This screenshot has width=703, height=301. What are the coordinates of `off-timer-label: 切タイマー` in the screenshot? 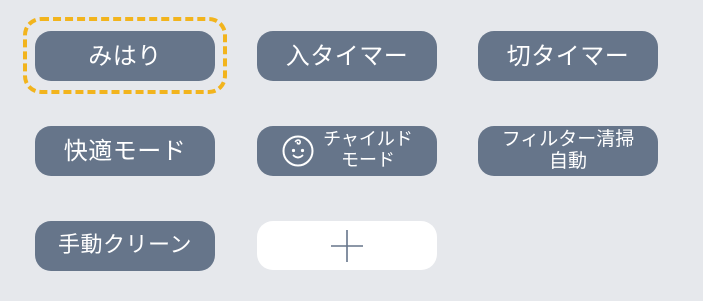 It's located at (568, 56).